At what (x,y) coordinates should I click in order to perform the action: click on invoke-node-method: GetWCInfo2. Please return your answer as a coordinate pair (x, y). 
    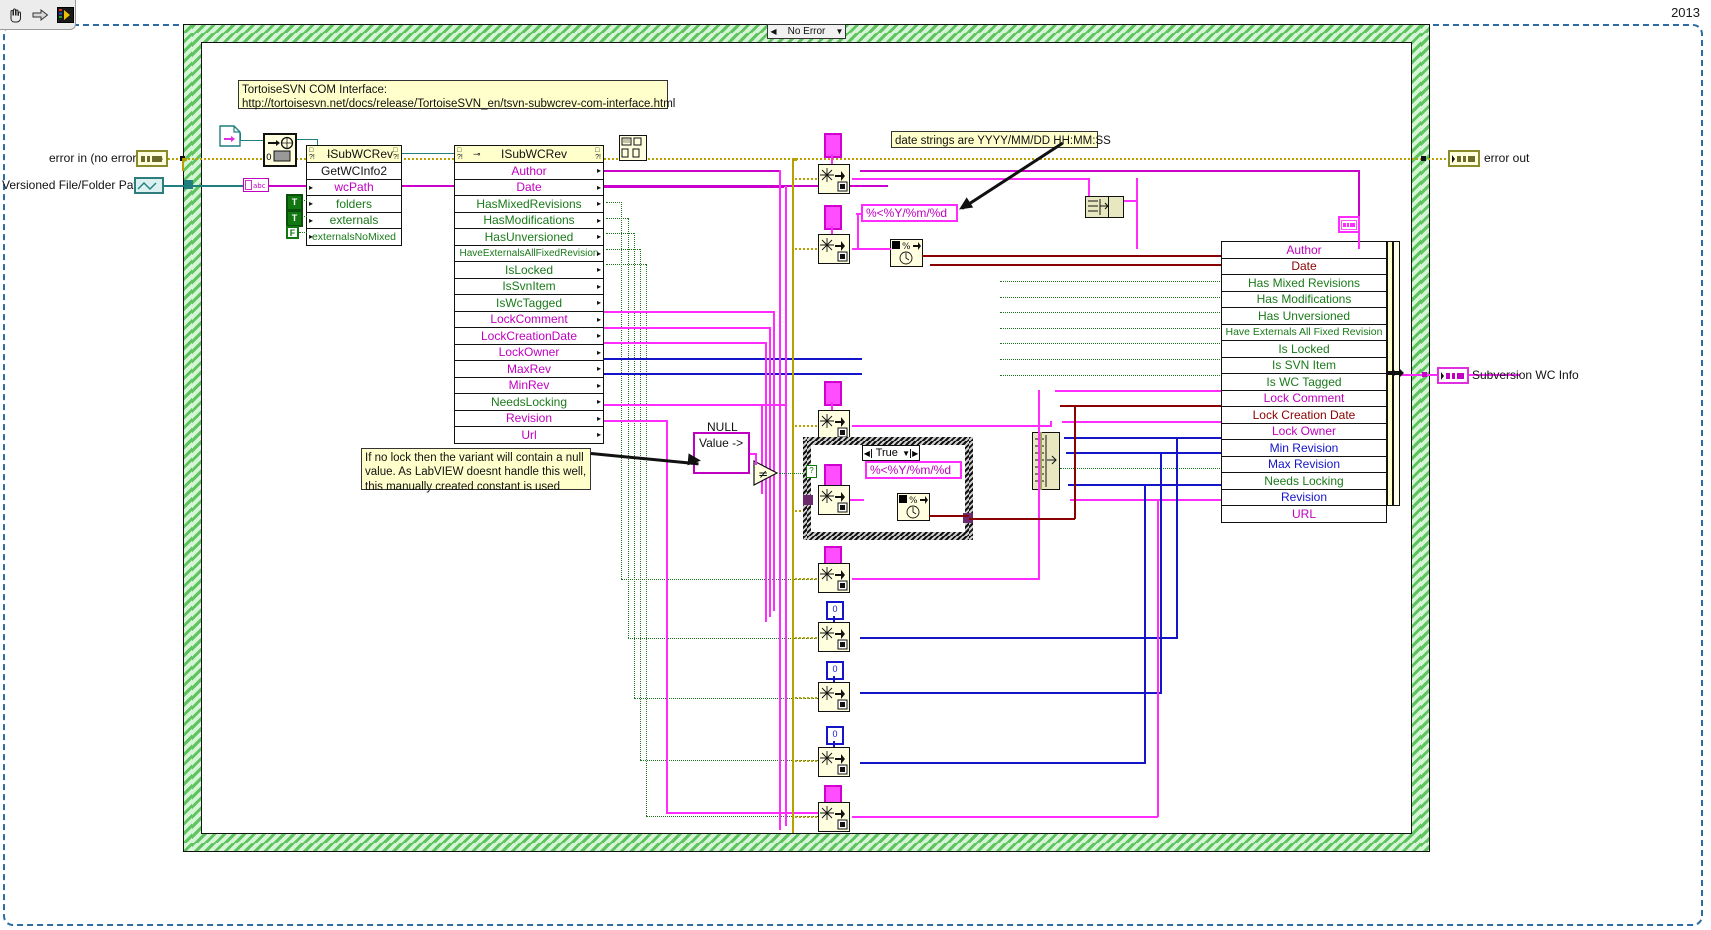
    Looking at the image, I should click on (354, 171).